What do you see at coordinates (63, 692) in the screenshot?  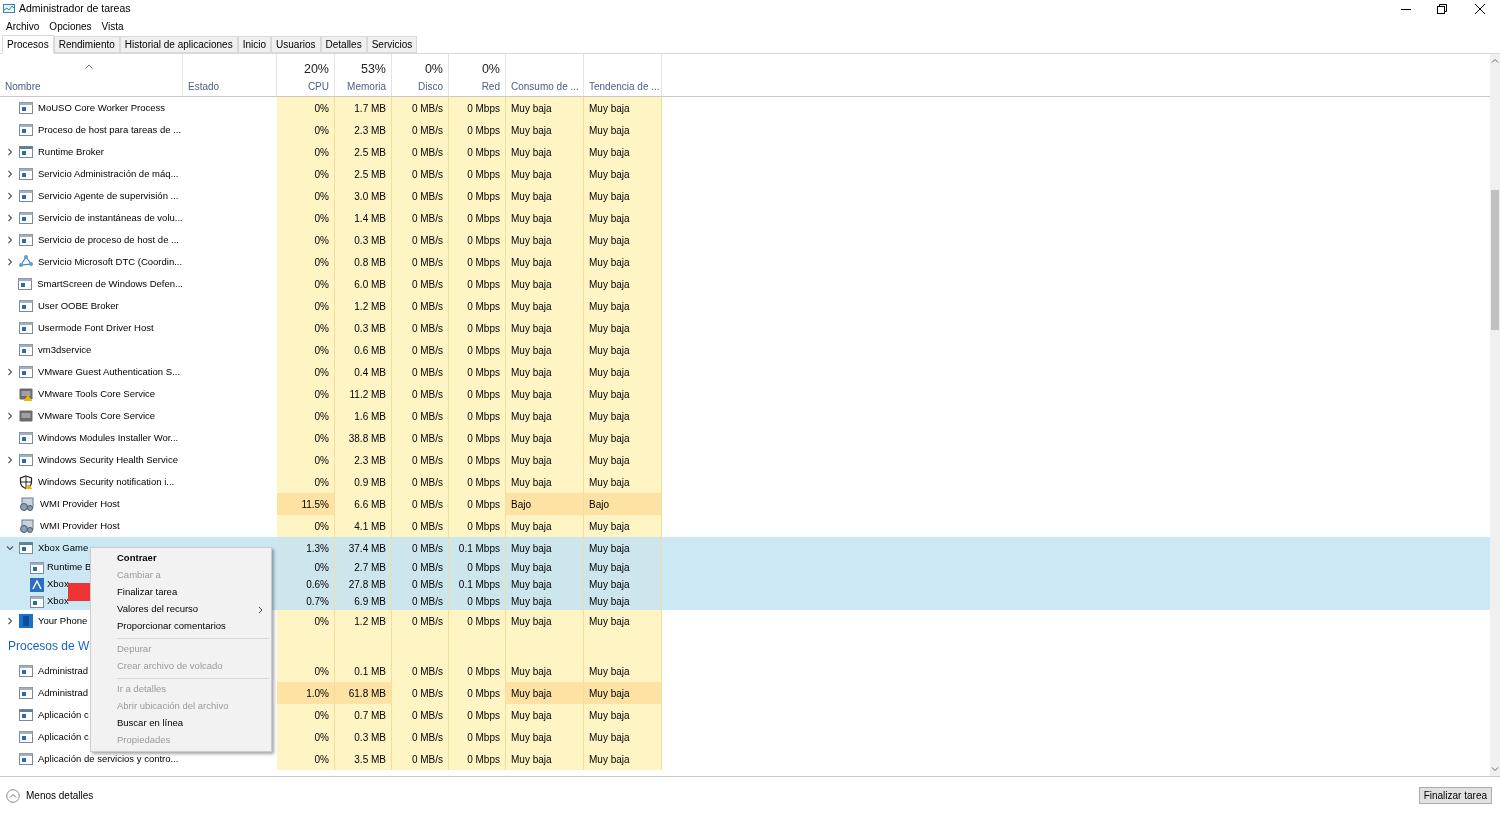 I see `process-name: Administrad` at bounding box center [63, 692].